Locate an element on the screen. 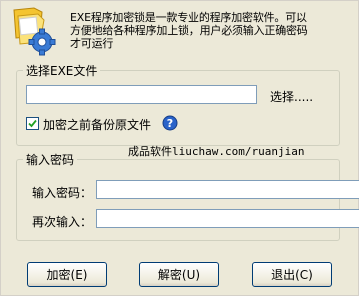 The height and width of the screenshot is (296, 359). backup-label: 加密之前备份原文件 is located at coordinates (97, 125).